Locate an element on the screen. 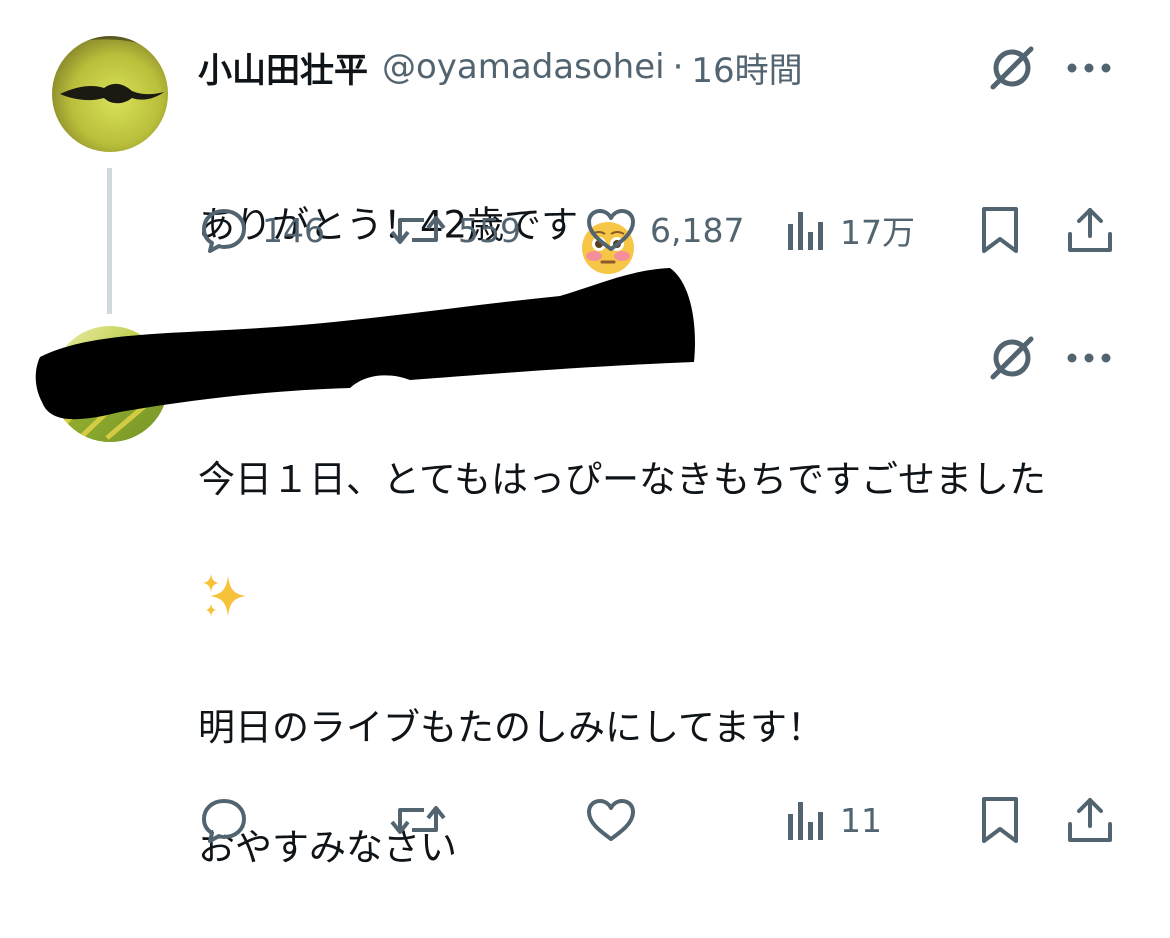 The height and width of the screenshot is (938, 1170). views-button: 11 is located at coordinates (833, 820).